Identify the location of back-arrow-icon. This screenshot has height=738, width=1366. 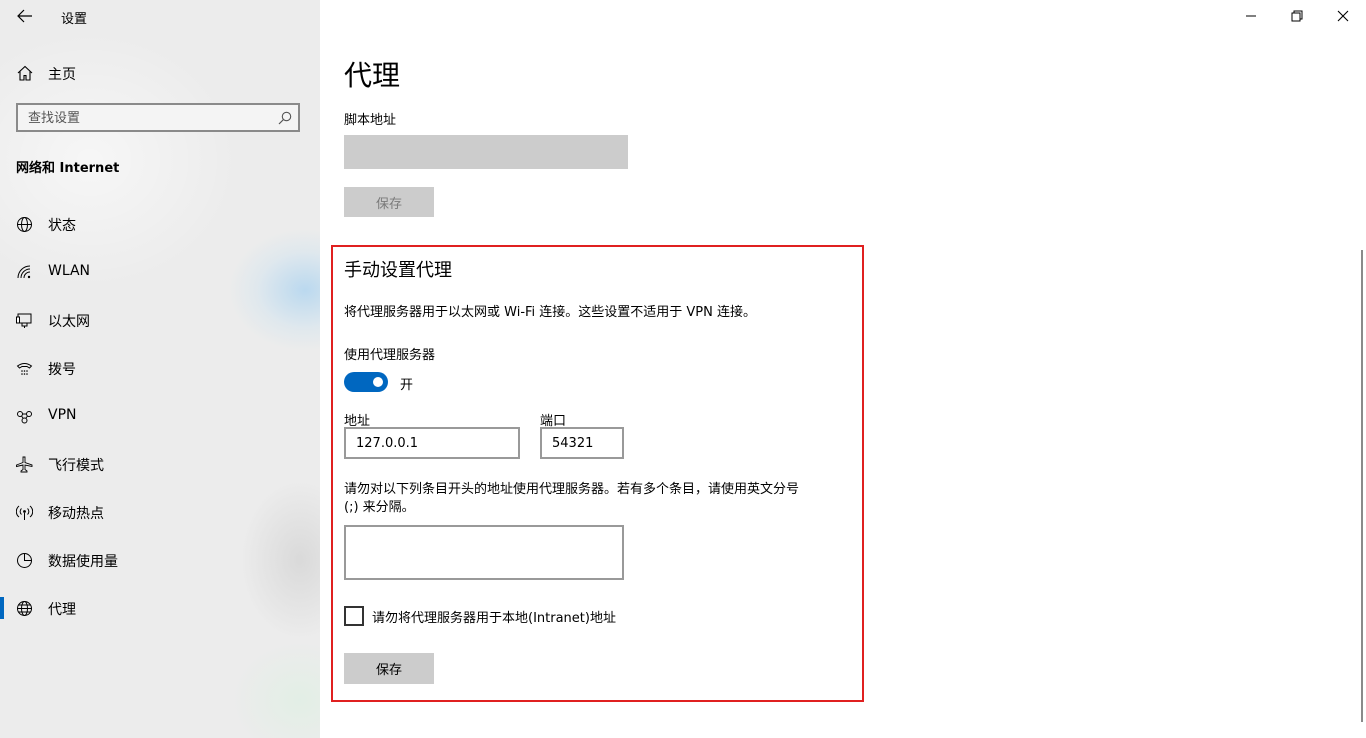
(24, 16).